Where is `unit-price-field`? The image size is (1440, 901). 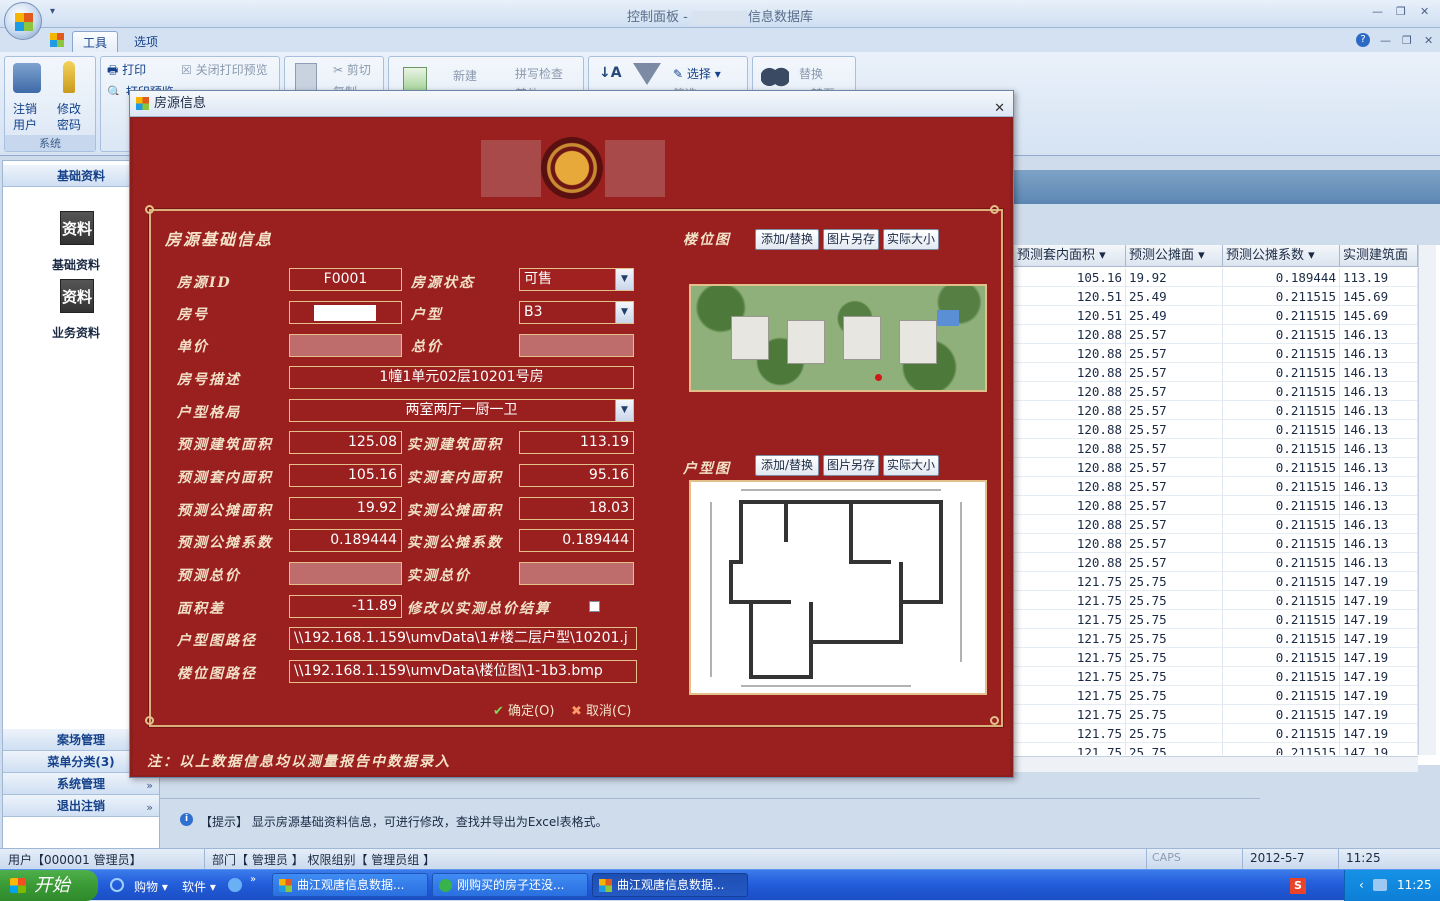 unit-price-field is located at coordinates (345, 345).